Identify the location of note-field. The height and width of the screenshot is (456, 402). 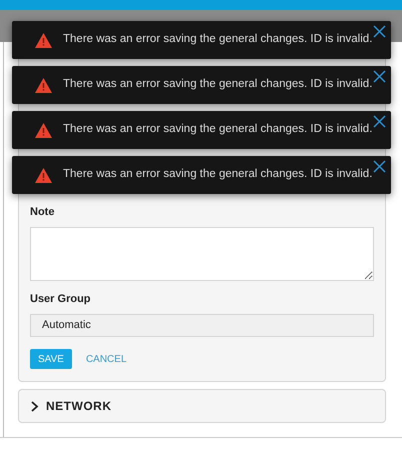
(202, 253).